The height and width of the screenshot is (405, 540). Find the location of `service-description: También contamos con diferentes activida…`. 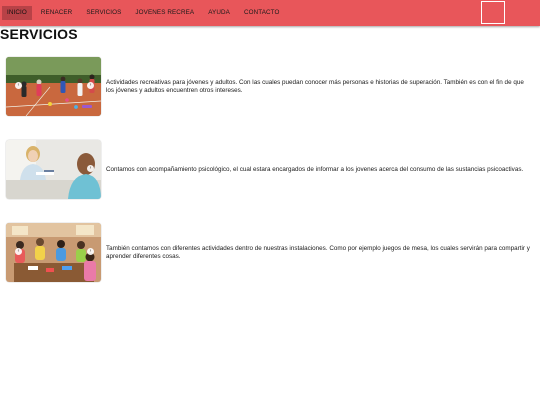

service-description: También contamos con diferentes activida… is located at coordinates (318, 252).